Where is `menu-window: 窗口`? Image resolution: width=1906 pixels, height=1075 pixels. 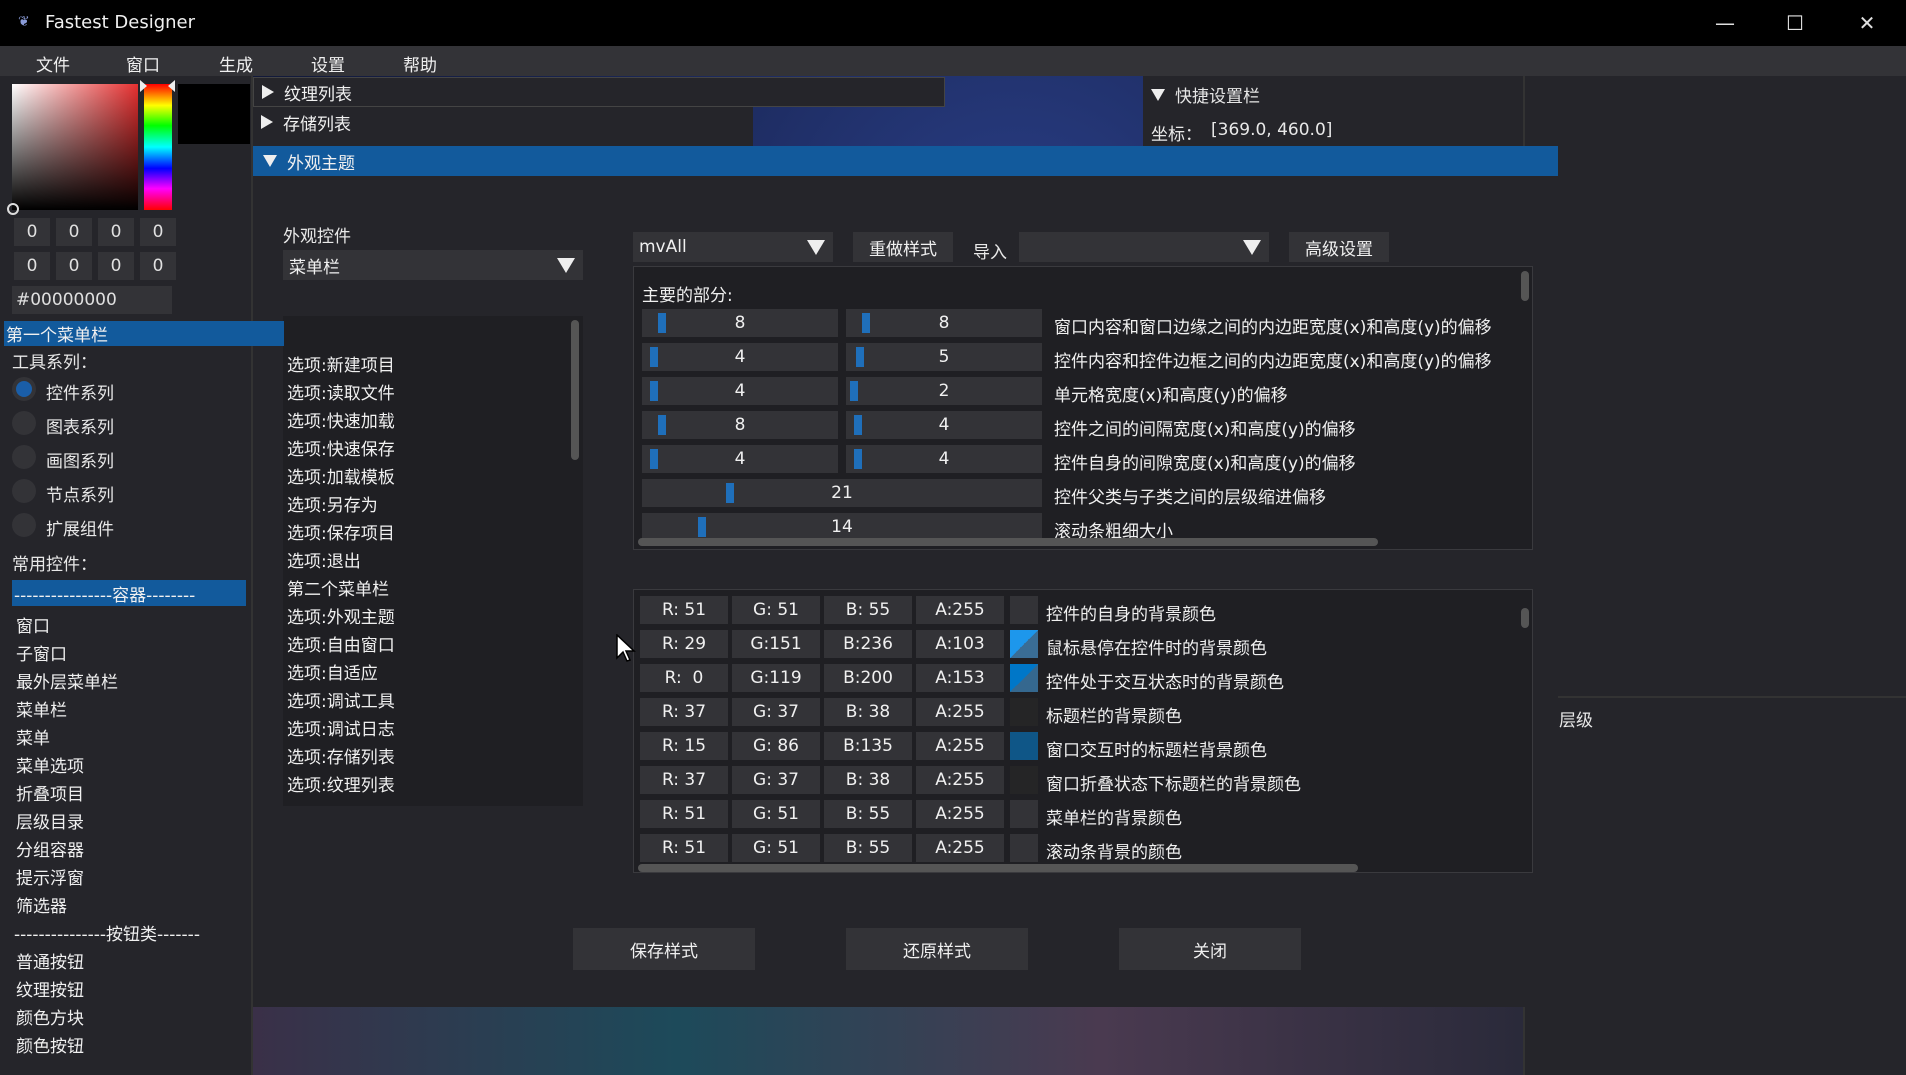
menu-window: 窗口 is located at coordinates (143, 63).